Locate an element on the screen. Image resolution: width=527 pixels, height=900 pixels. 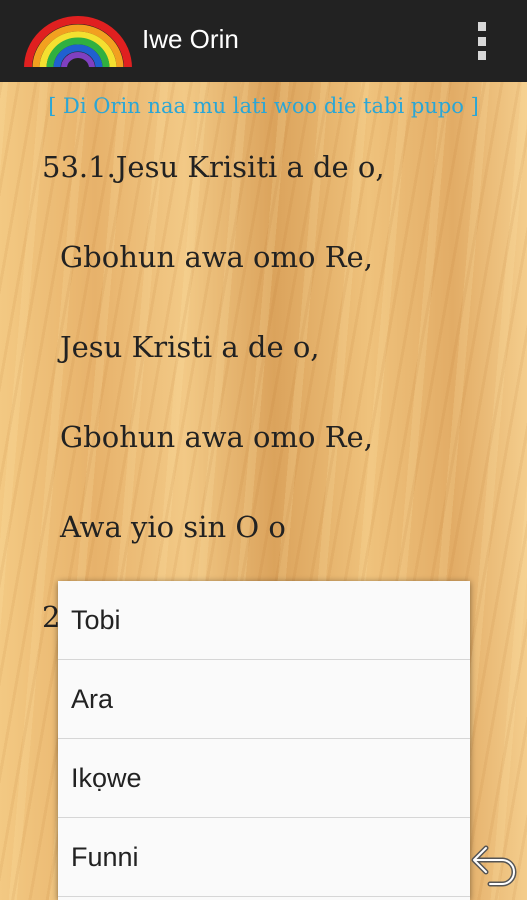
back-arrow-icon is located at coordinates (493, 863).